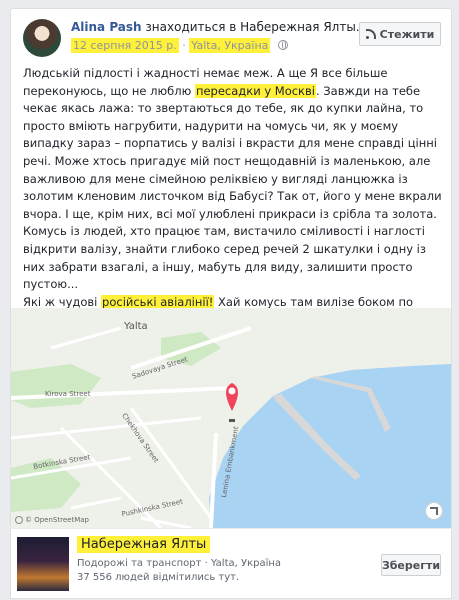 The height and width of the screenshot is (600, 459). I want to click on osm-icon, so click(19, 520).